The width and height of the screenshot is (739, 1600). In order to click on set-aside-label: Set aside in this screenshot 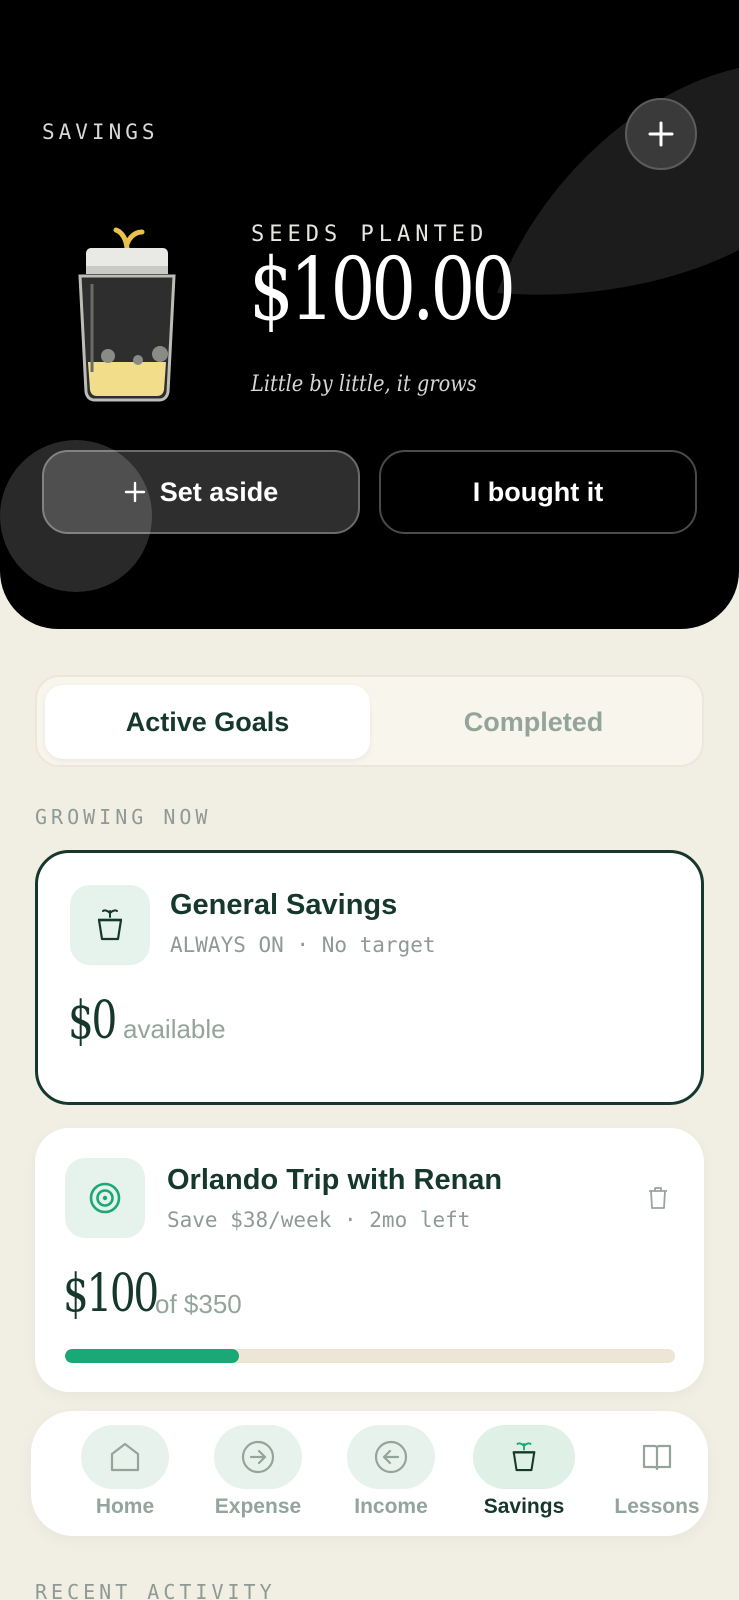, I will do `click(219, 491)`.